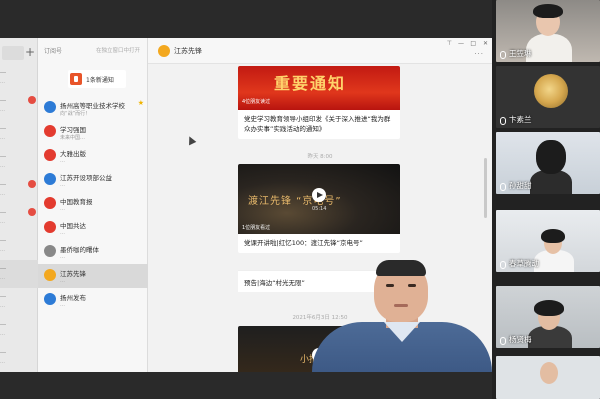  Describe the element at coordinates (303, 243) in the screenshot. I see `article-title: 党课开讲啦|红忆100：渡江先锋“京电号”` at that location.